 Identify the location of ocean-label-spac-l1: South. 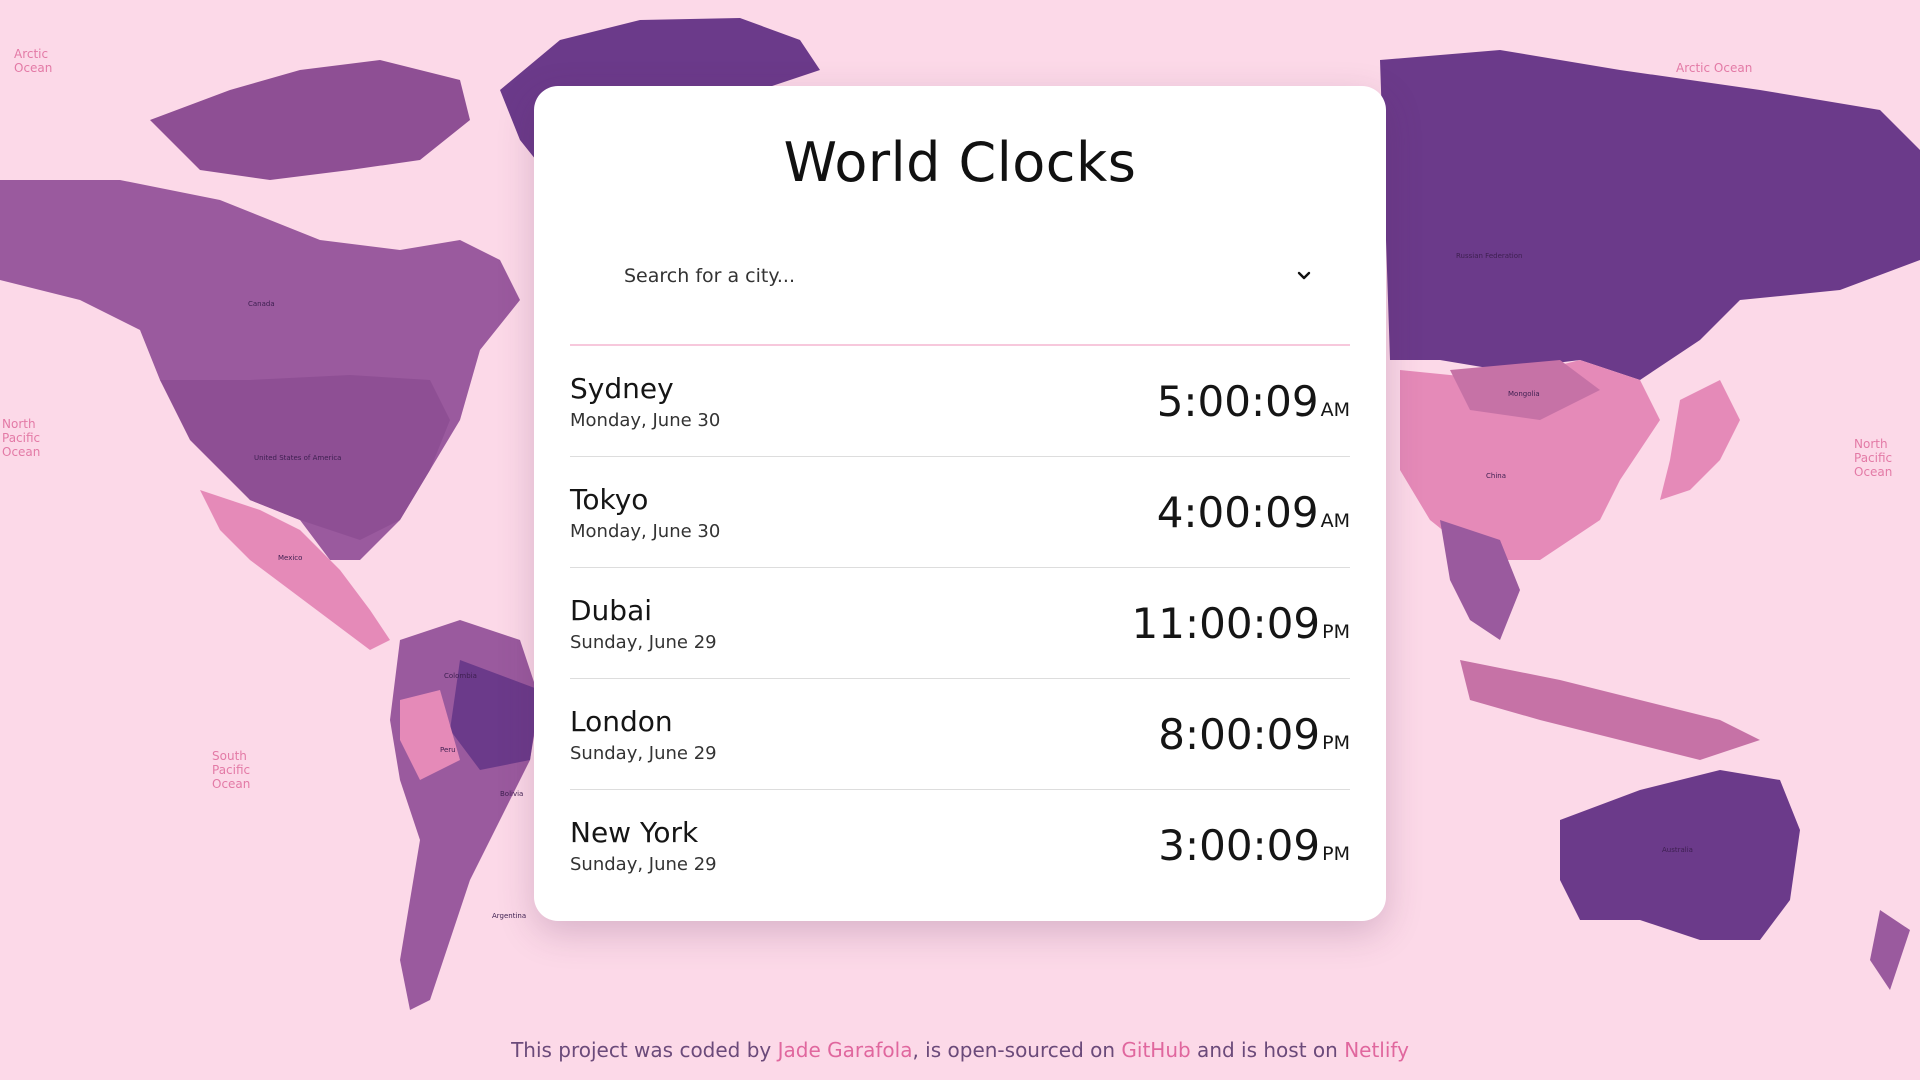
(229, 756).